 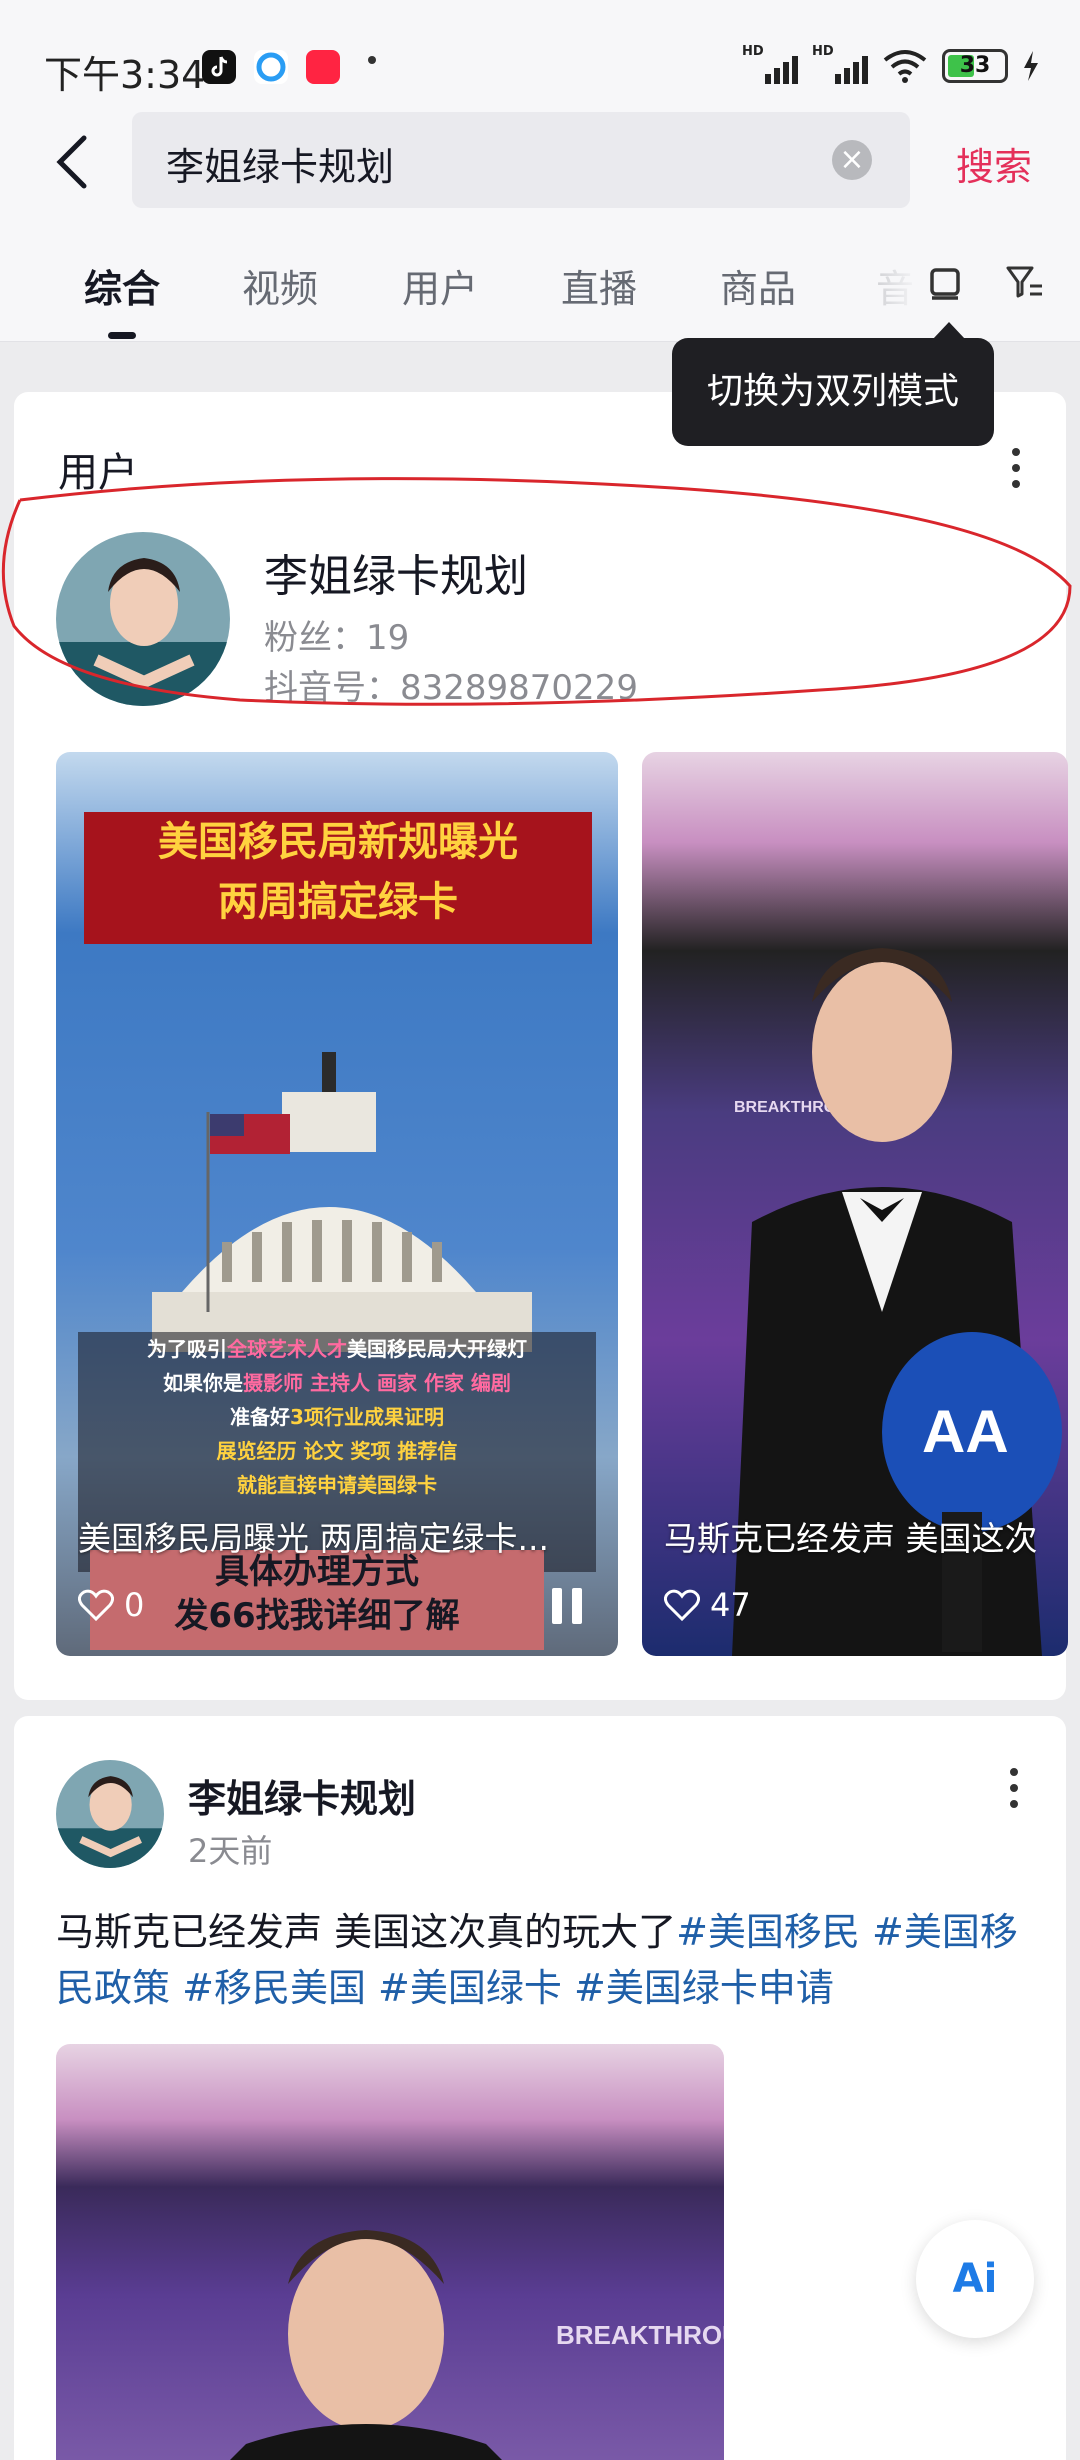 I want to click on search-header: 李姐绿卡规划 × 搜索, so click(x=540, y=160).